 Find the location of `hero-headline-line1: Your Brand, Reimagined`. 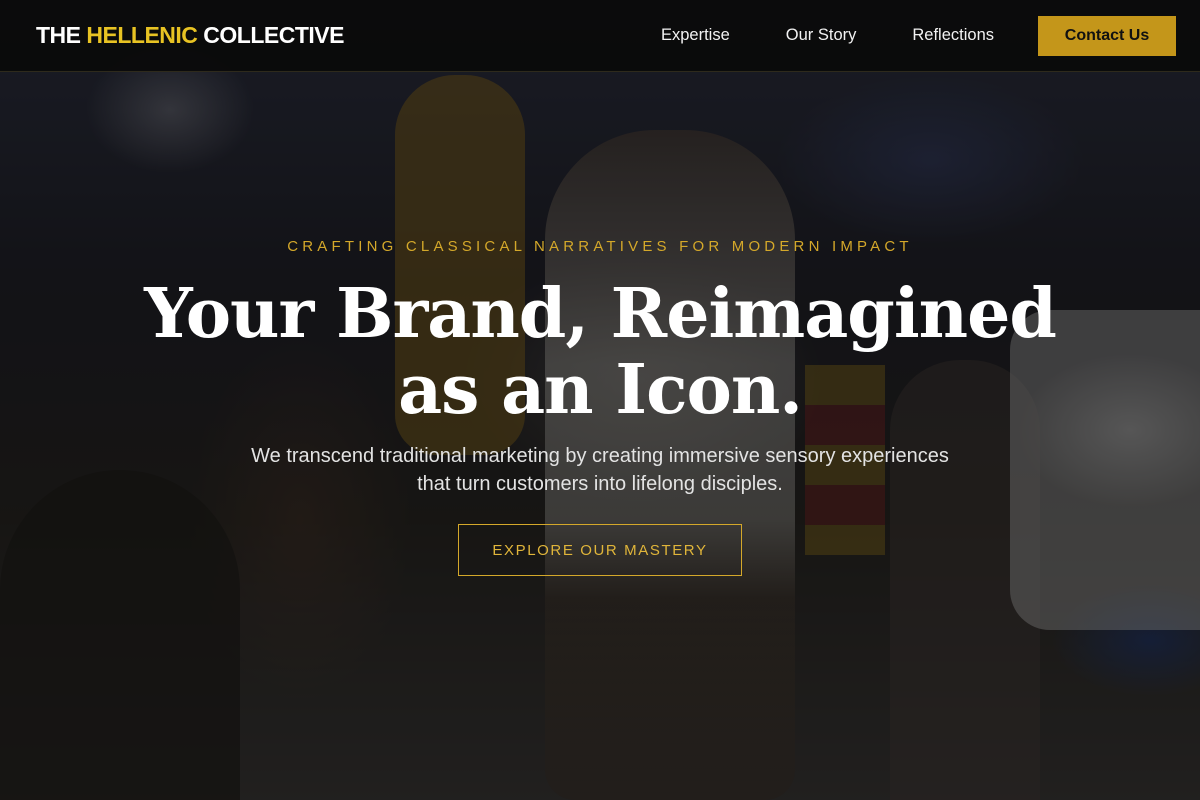

hero-headline-line1: Your Brand, Reimagined is located at coordinates (600, 314).